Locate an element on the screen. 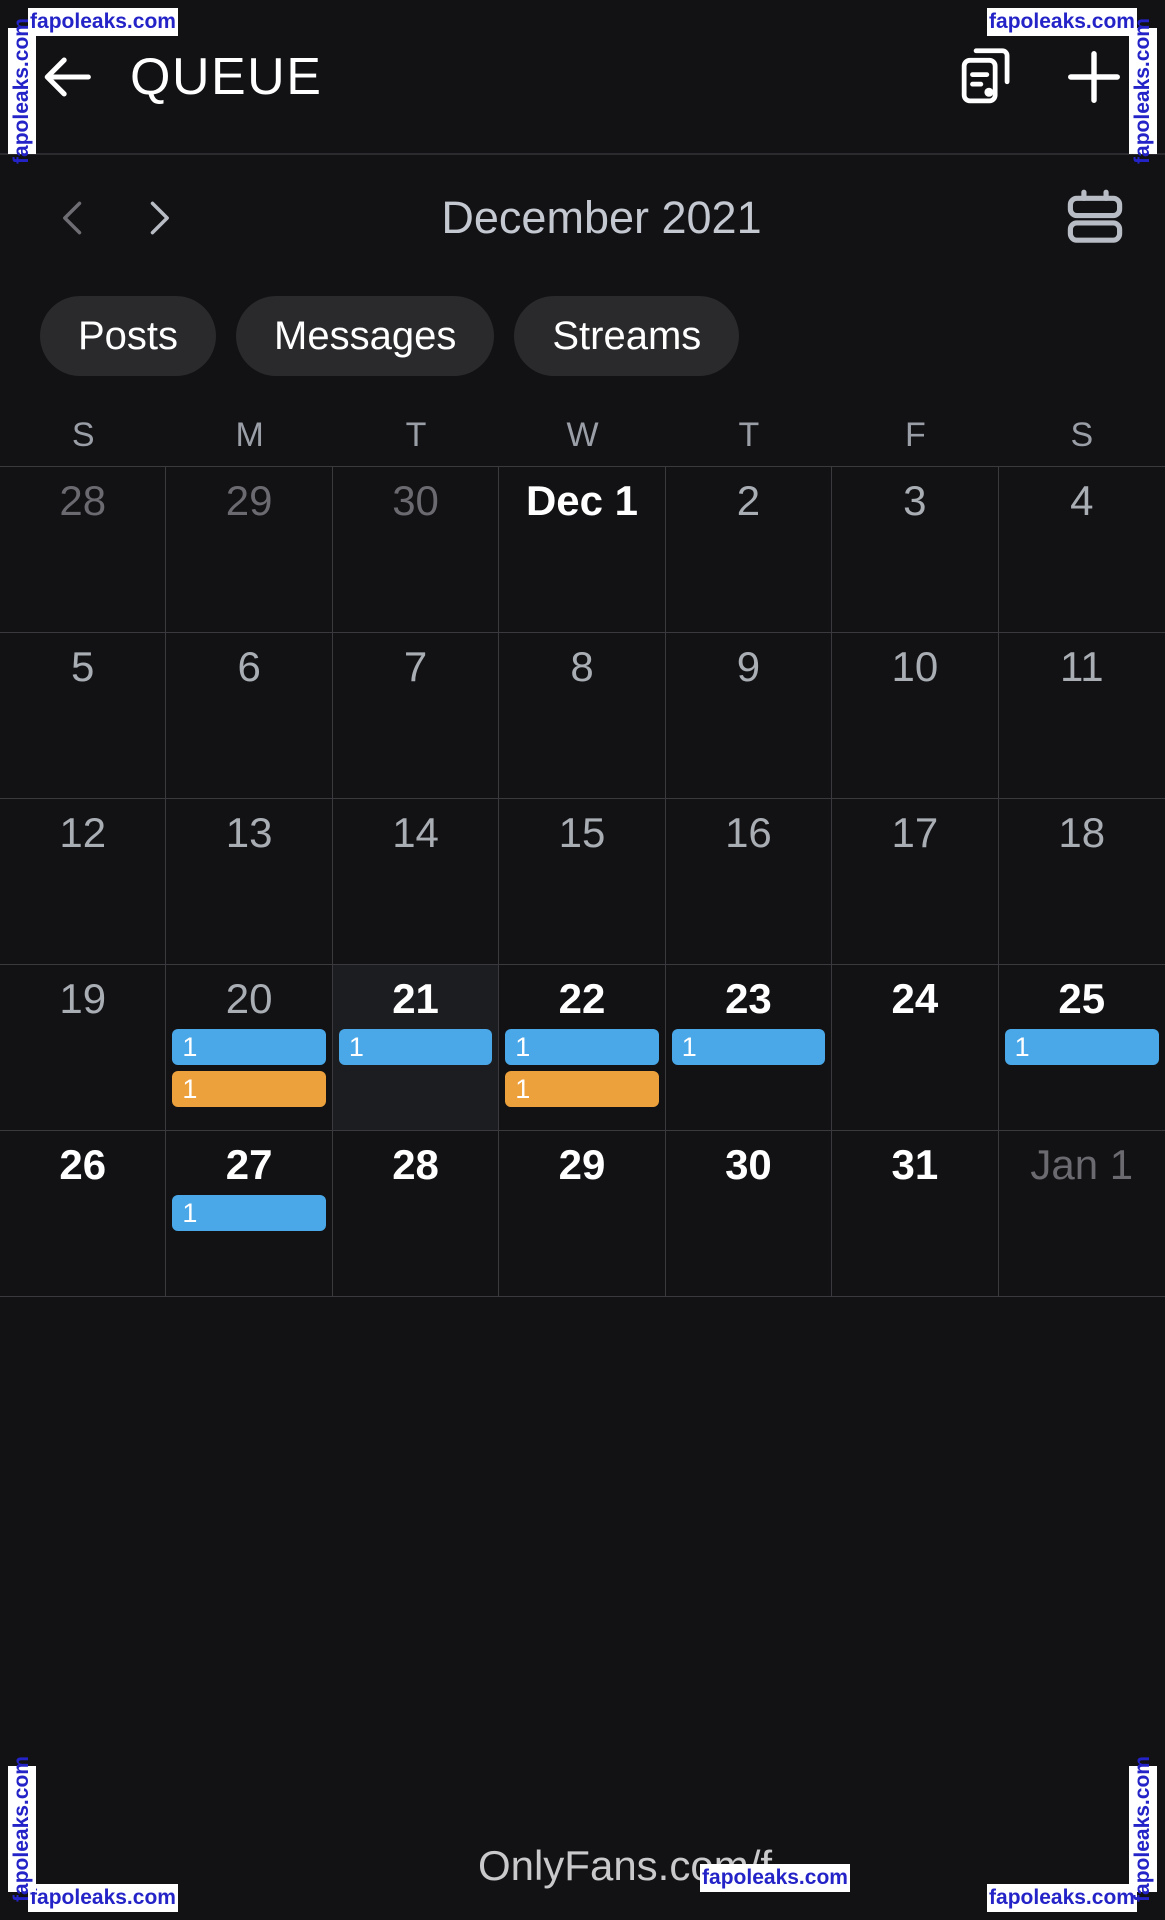  weekday-label-sun: S is located at coordinates (83, 434).